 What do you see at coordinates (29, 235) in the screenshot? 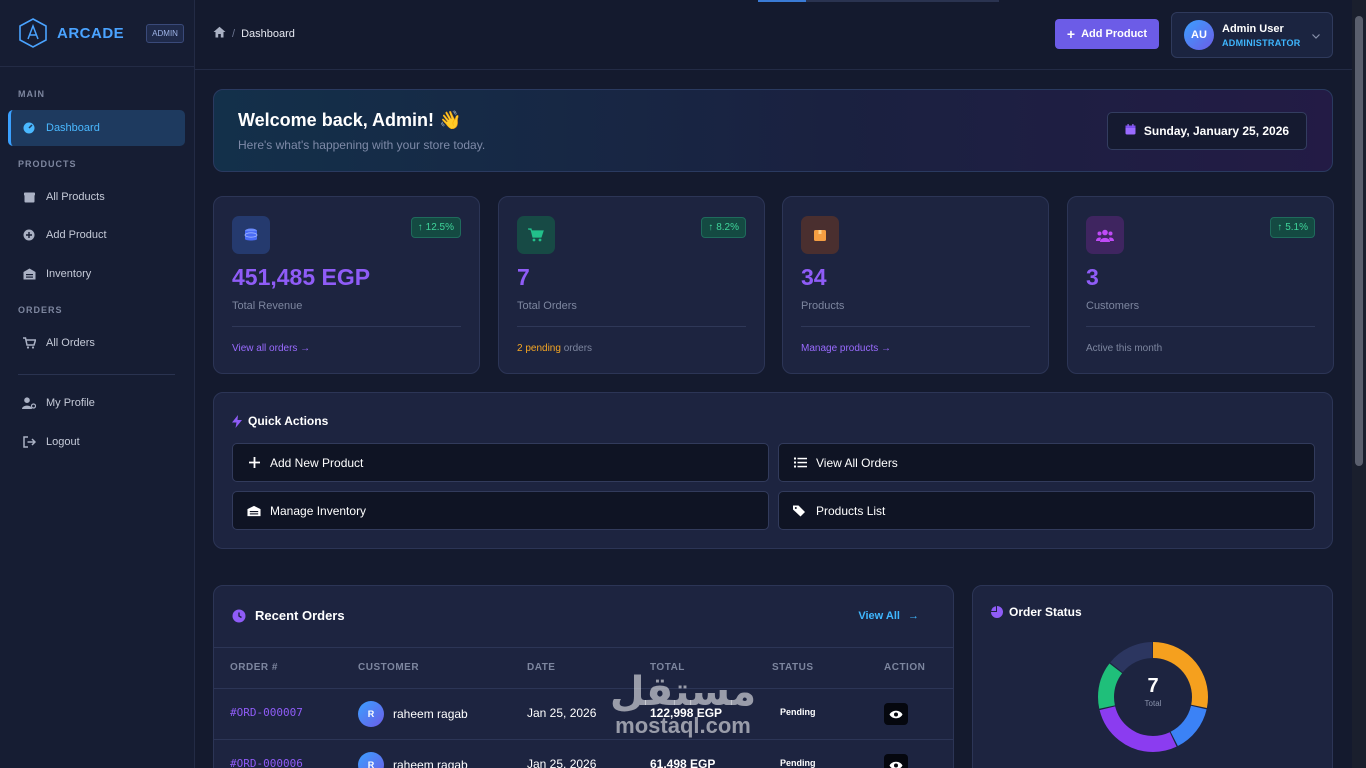
I see `plus-circle-icon` at bounding box center [29, 235].